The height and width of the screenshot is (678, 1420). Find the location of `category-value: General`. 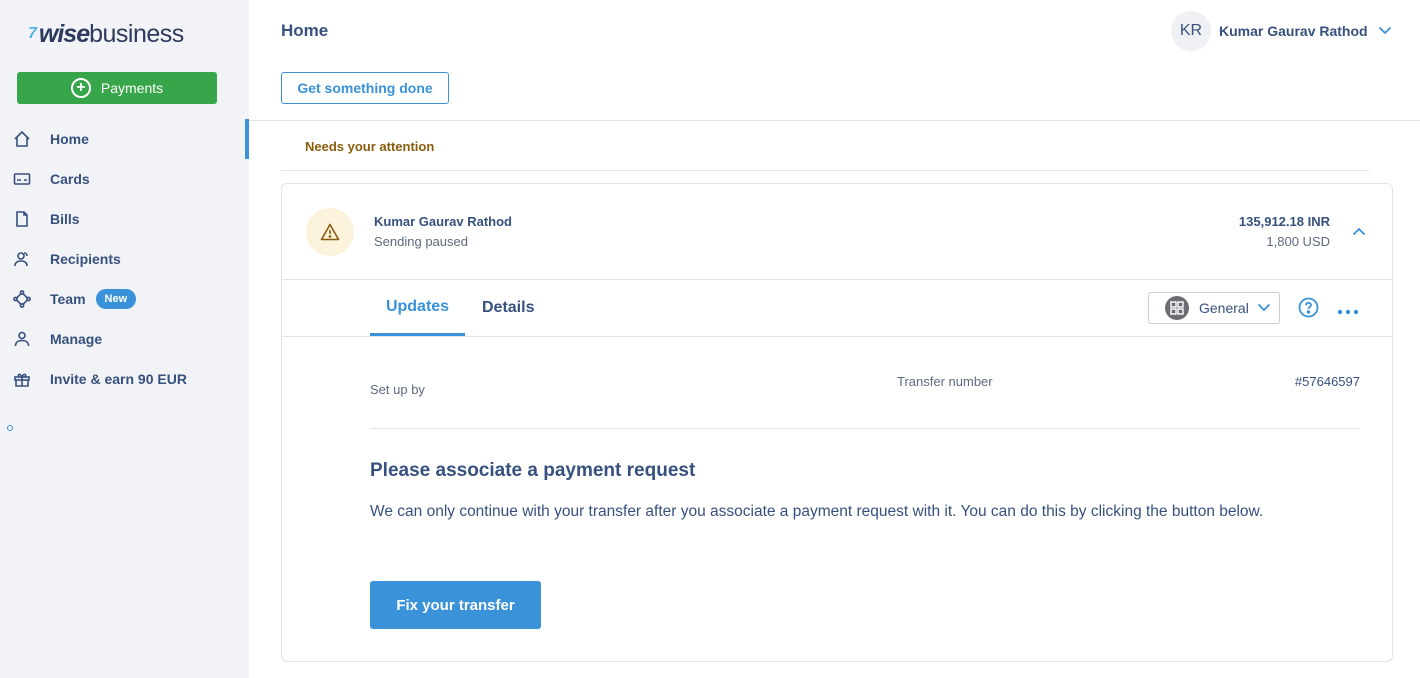

category-value: General is located at coordinates (1224, 308).